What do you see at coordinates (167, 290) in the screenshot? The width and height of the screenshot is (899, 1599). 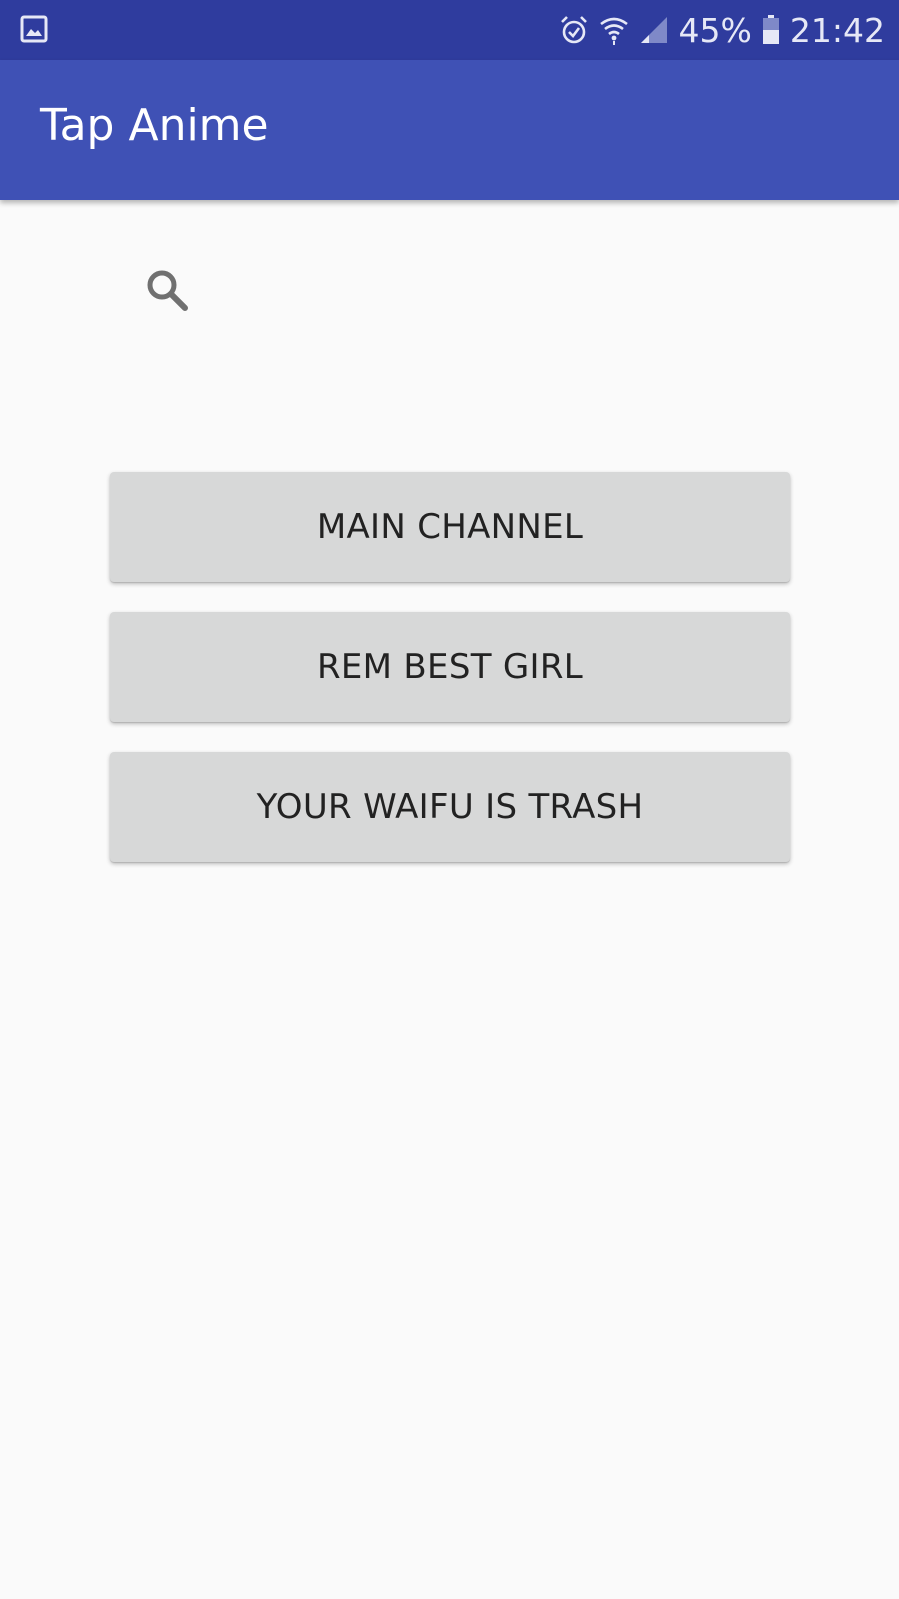 I see `search-icon` at bounding box center [167, 290].